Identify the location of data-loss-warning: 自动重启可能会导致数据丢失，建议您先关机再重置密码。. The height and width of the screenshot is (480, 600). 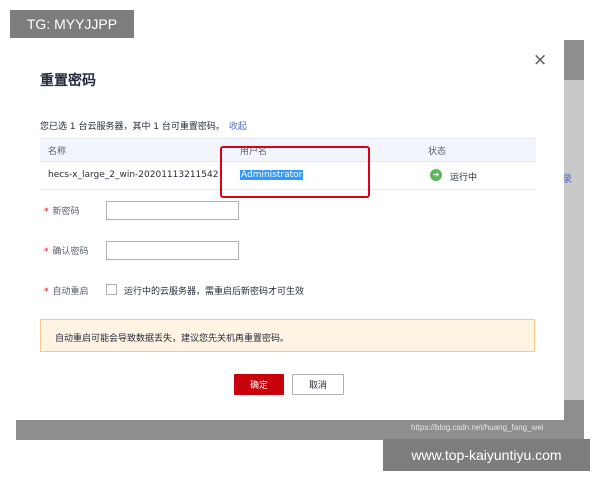
(287, 335).